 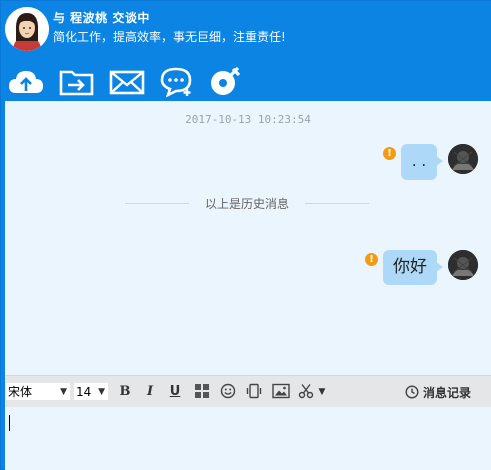 What do you see at coordinates (419, 161) in the screenshot?
I see `message-text: . .` at bounding box center [419, 161].